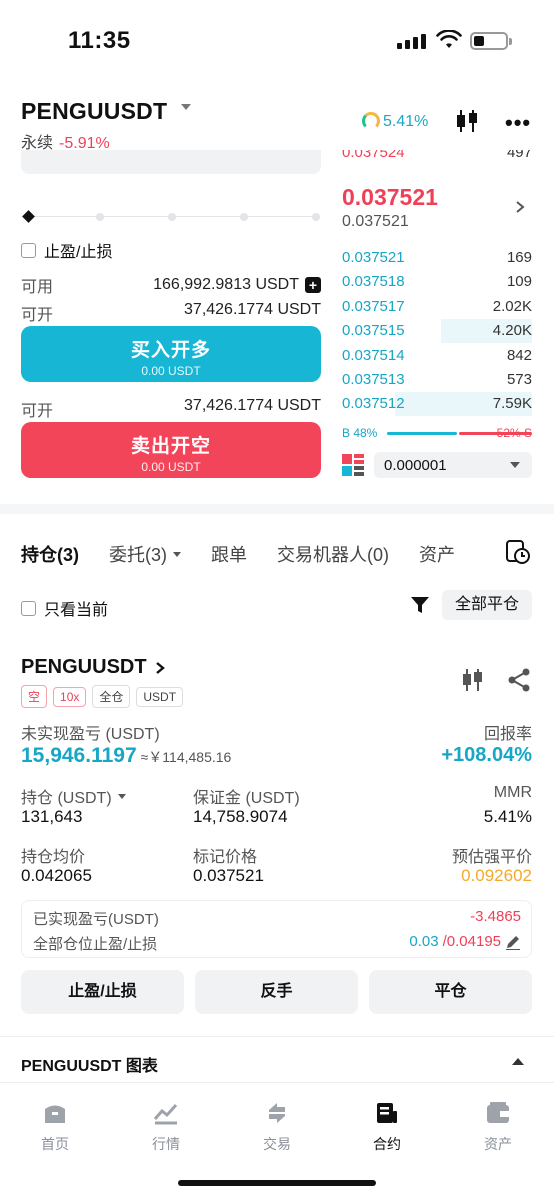 This screenshot has width=554, height=1200. I want to click on gauge-value: 5.41%, so click(405, 122).